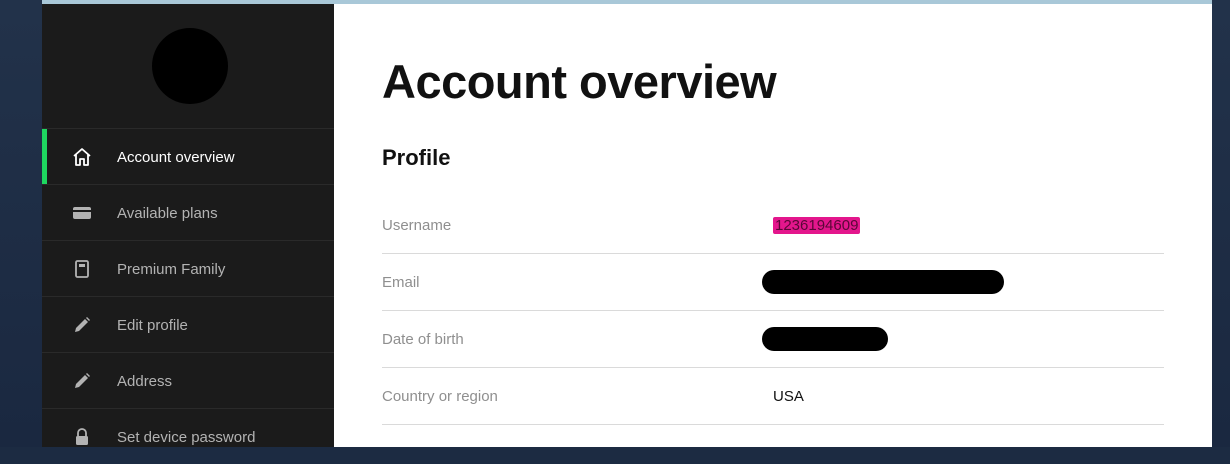 The height and width of the screenshot is (464, 1230). What do you see at coordinates (152, 325) in the screenshot?
I see `sidebar-item-label: Edit profile` at bounding box center [152, 325].